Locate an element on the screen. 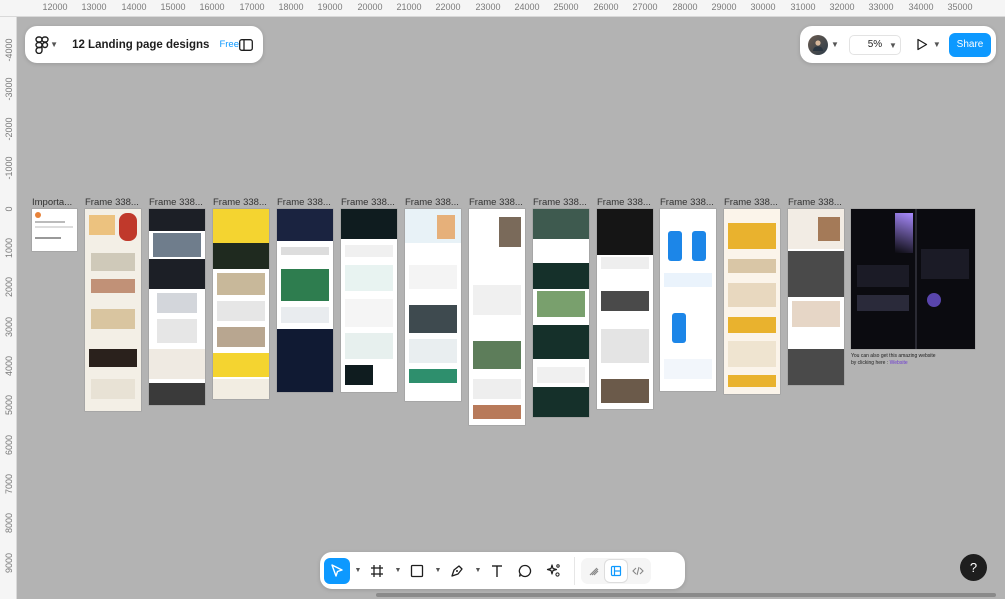 Image resolution: width=1005 pixels, height=599 pixels. ruler-tick: 23000 is located at coordinates (488, 7).